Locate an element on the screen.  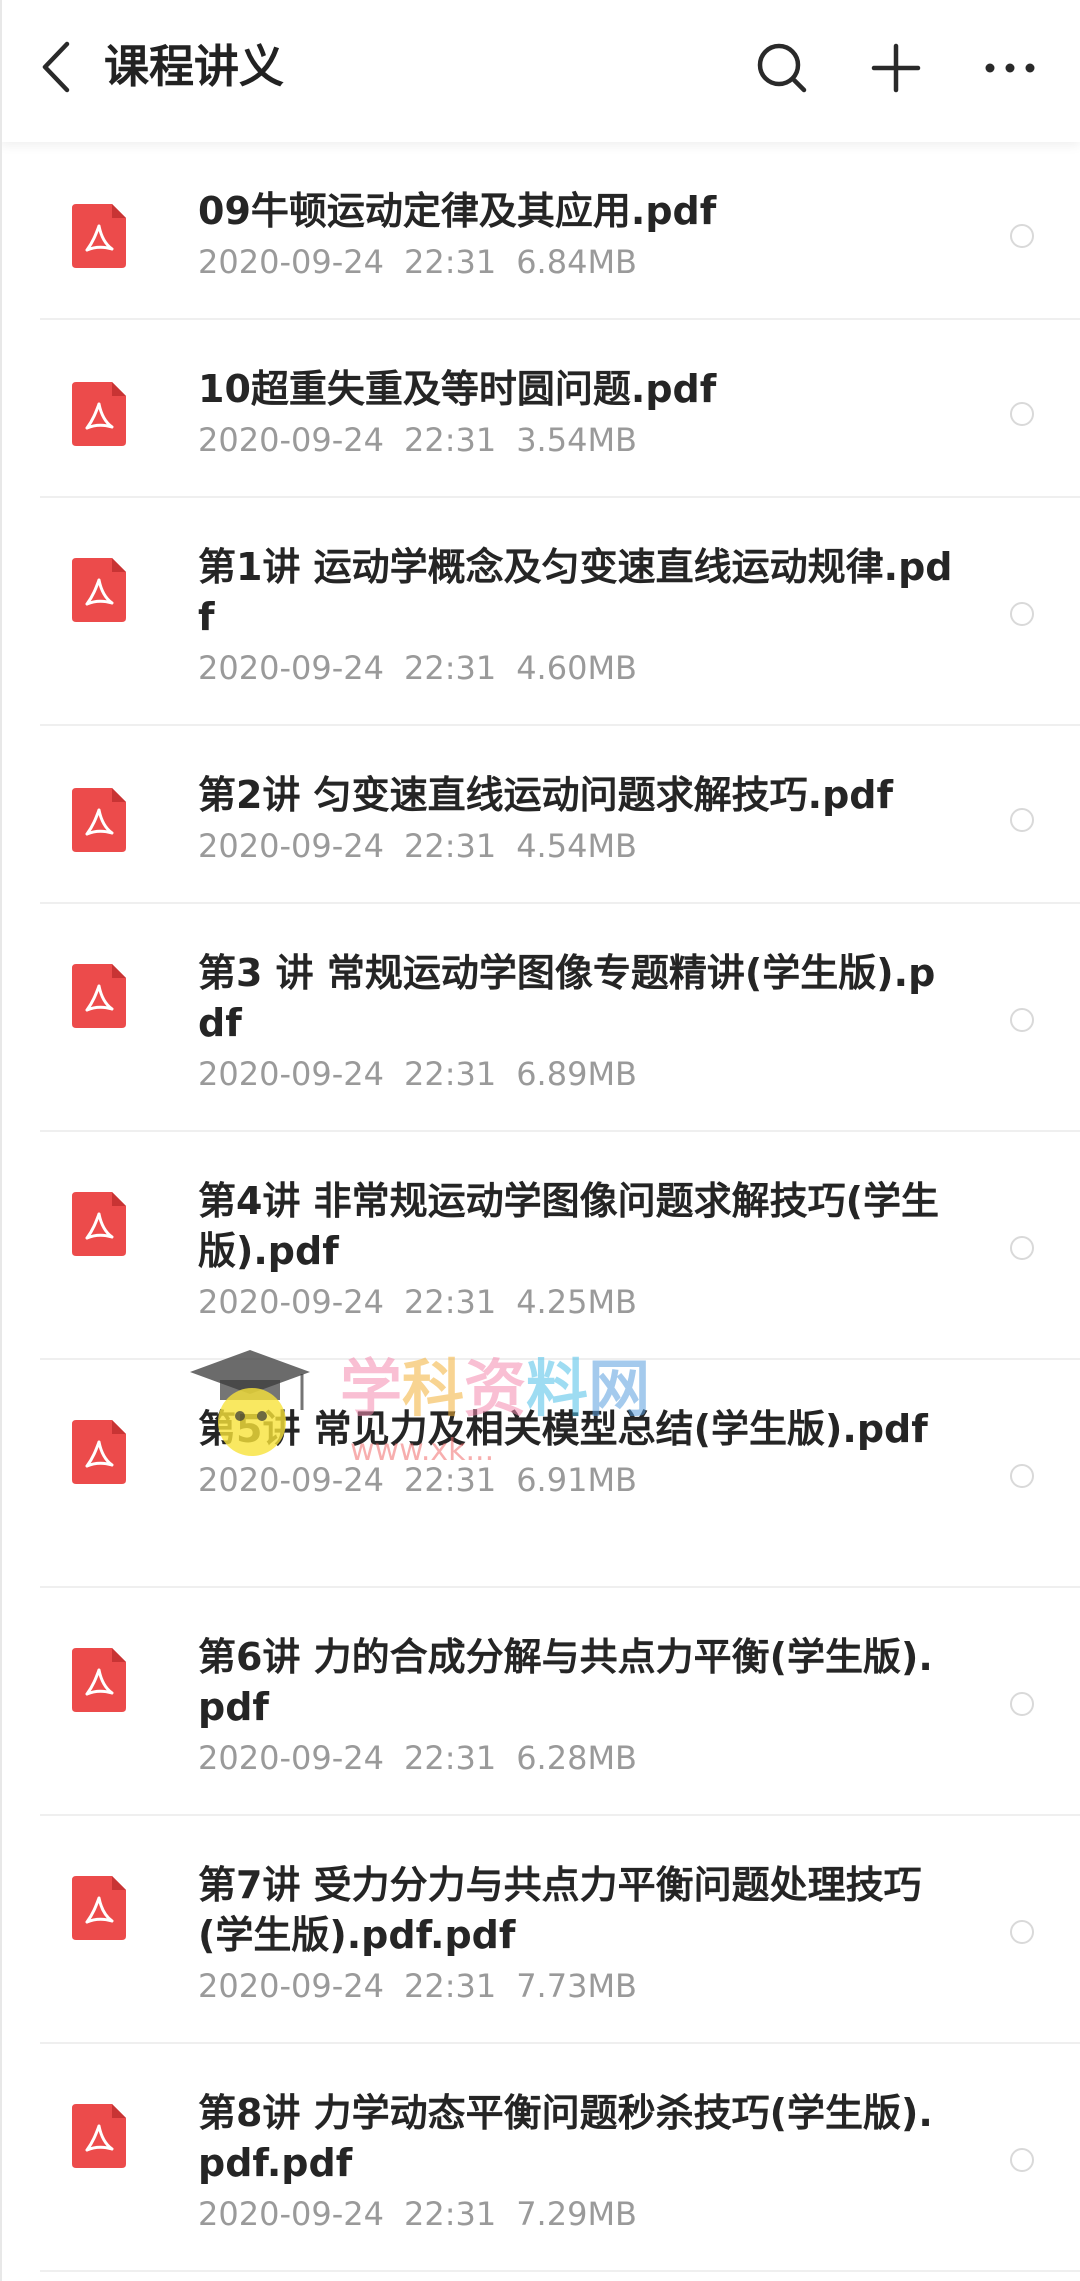
file-meta: 2020-09-24 22:31 7.73MB is located at coordinates (578, 1986).